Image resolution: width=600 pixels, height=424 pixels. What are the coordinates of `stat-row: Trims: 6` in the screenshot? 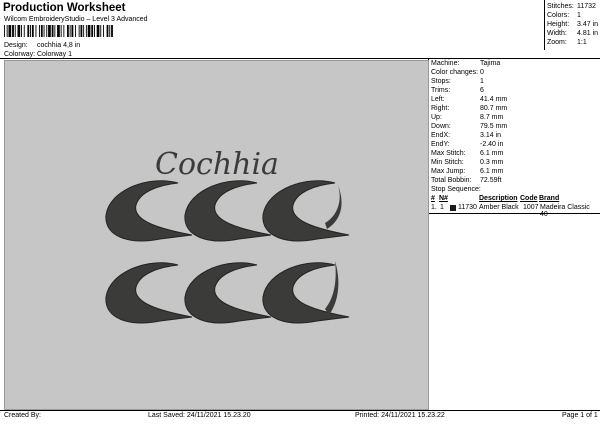 It's located at (515, 91).